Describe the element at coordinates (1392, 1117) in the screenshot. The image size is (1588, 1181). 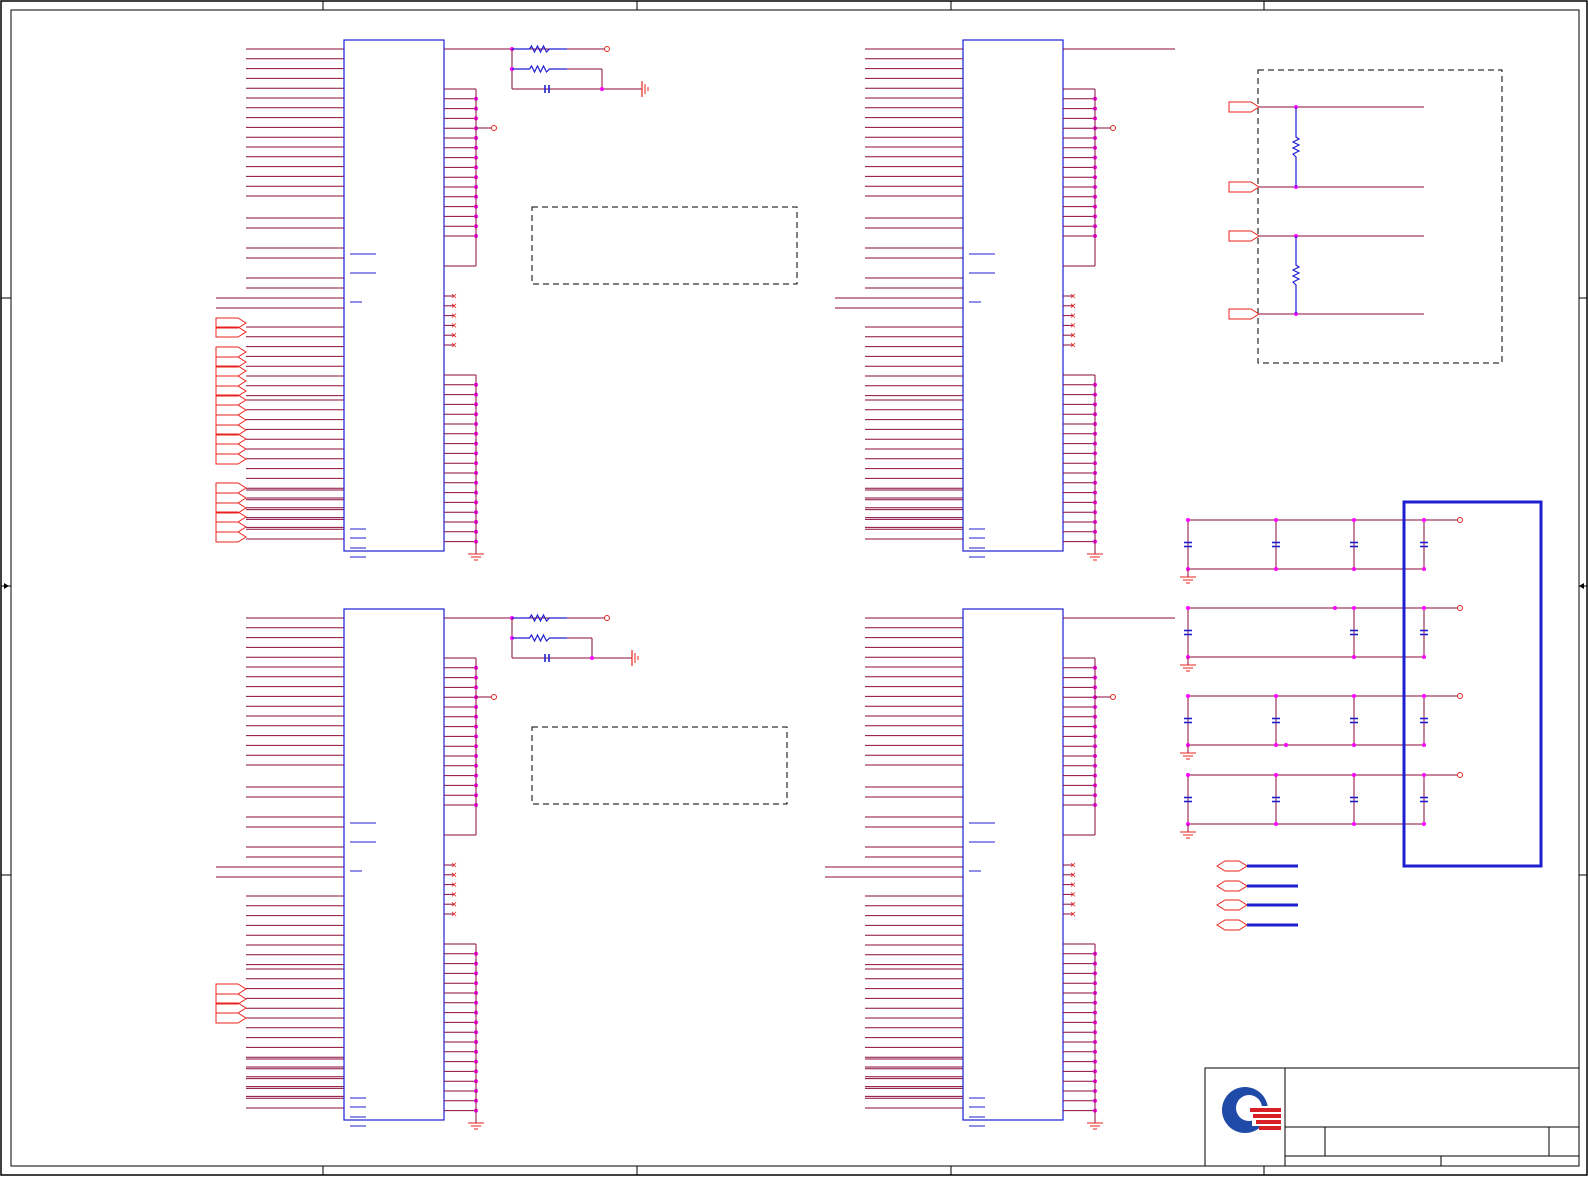
I see `title-block` at that location.